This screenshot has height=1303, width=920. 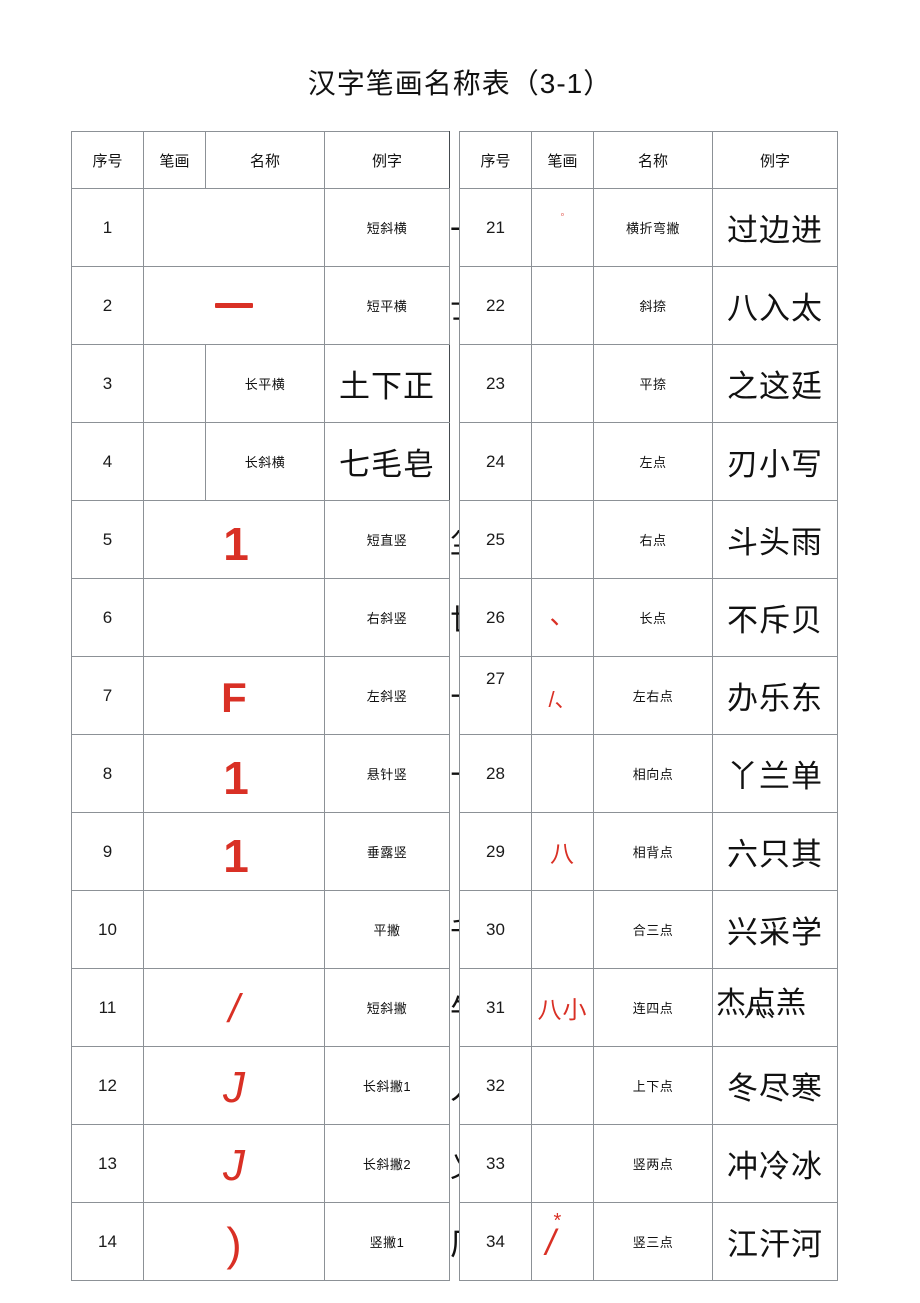 What do you see at coordinates (495, 1007) in the screenshot?
I see `row-number: 31` at bounding box center [495, 1007].